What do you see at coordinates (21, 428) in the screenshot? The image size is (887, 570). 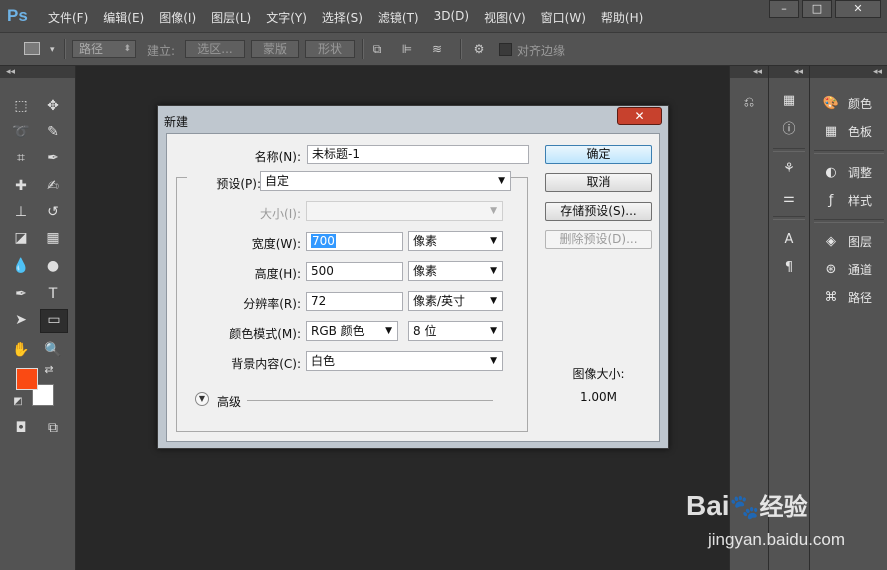 I see `quick-mask-icon: ◘` at bounding box center [21, 428].